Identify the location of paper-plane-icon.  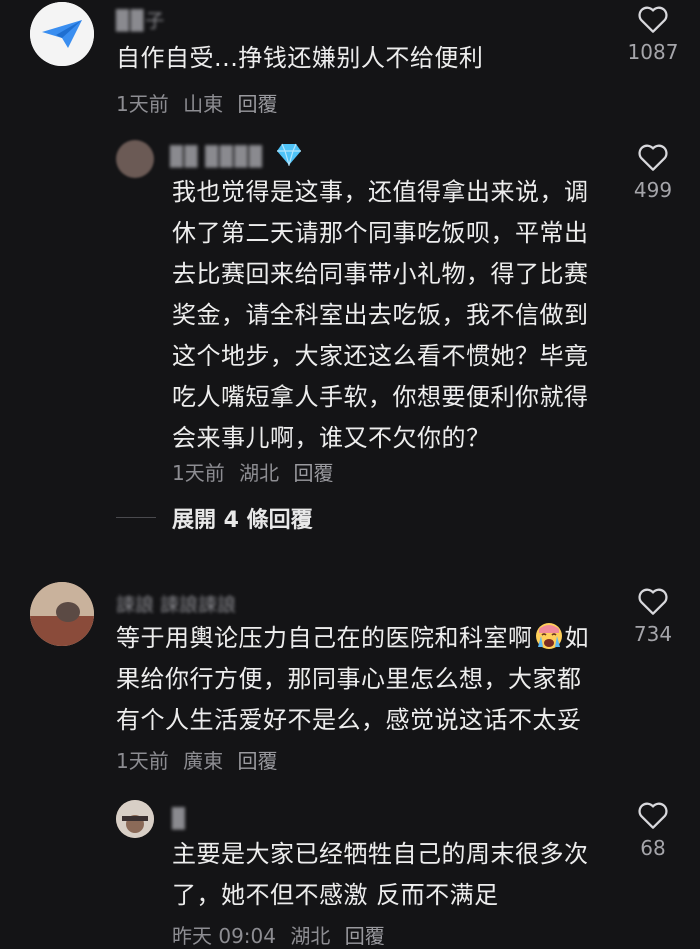
(62, 34).